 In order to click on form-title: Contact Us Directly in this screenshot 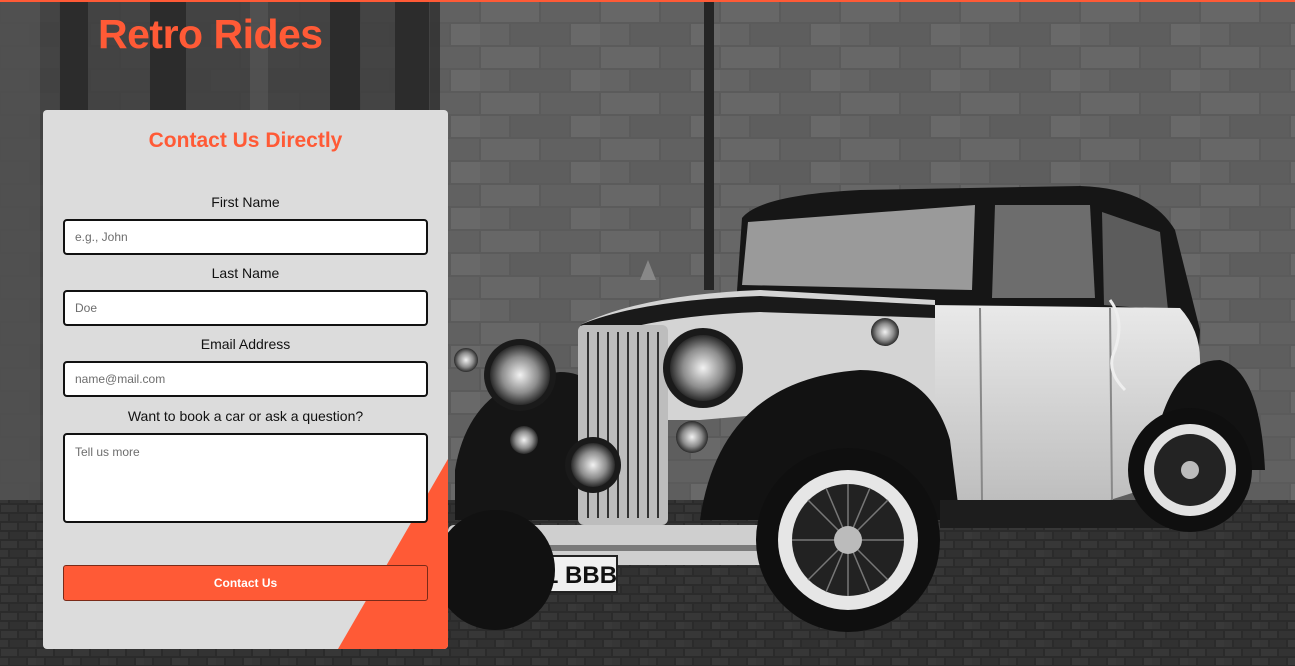, I will do `click(245, 140)`.